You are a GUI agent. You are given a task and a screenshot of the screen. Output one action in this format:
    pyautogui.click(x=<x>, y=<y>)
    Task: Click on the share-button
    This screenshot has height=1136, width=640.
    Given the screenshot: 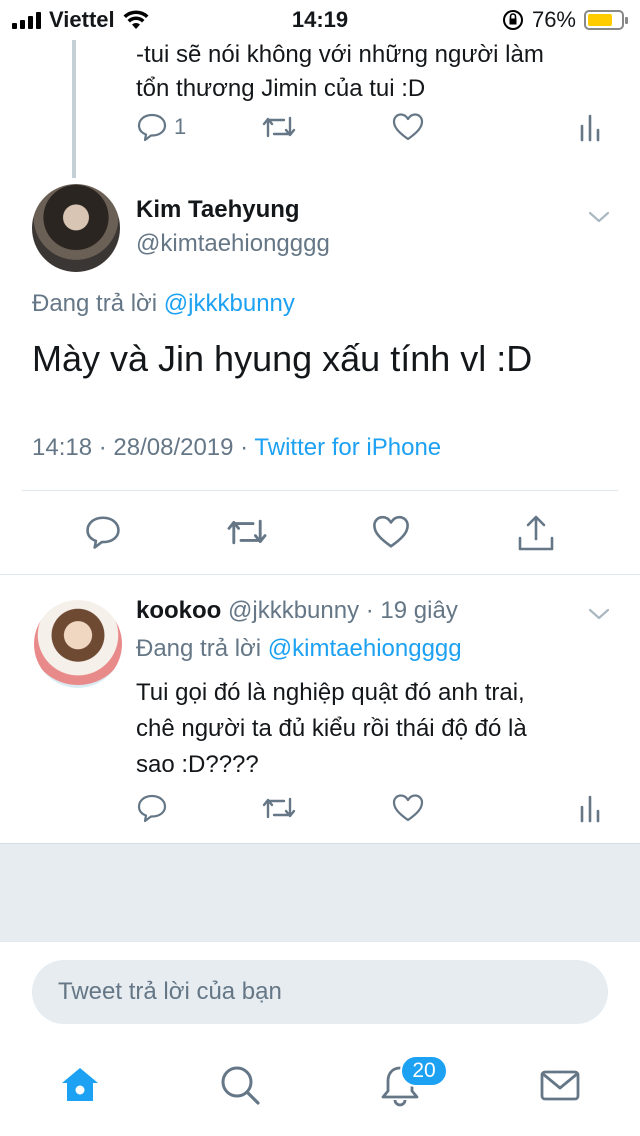 What is the action you would take?
    pyautogui.click(x=536, y=533)
    